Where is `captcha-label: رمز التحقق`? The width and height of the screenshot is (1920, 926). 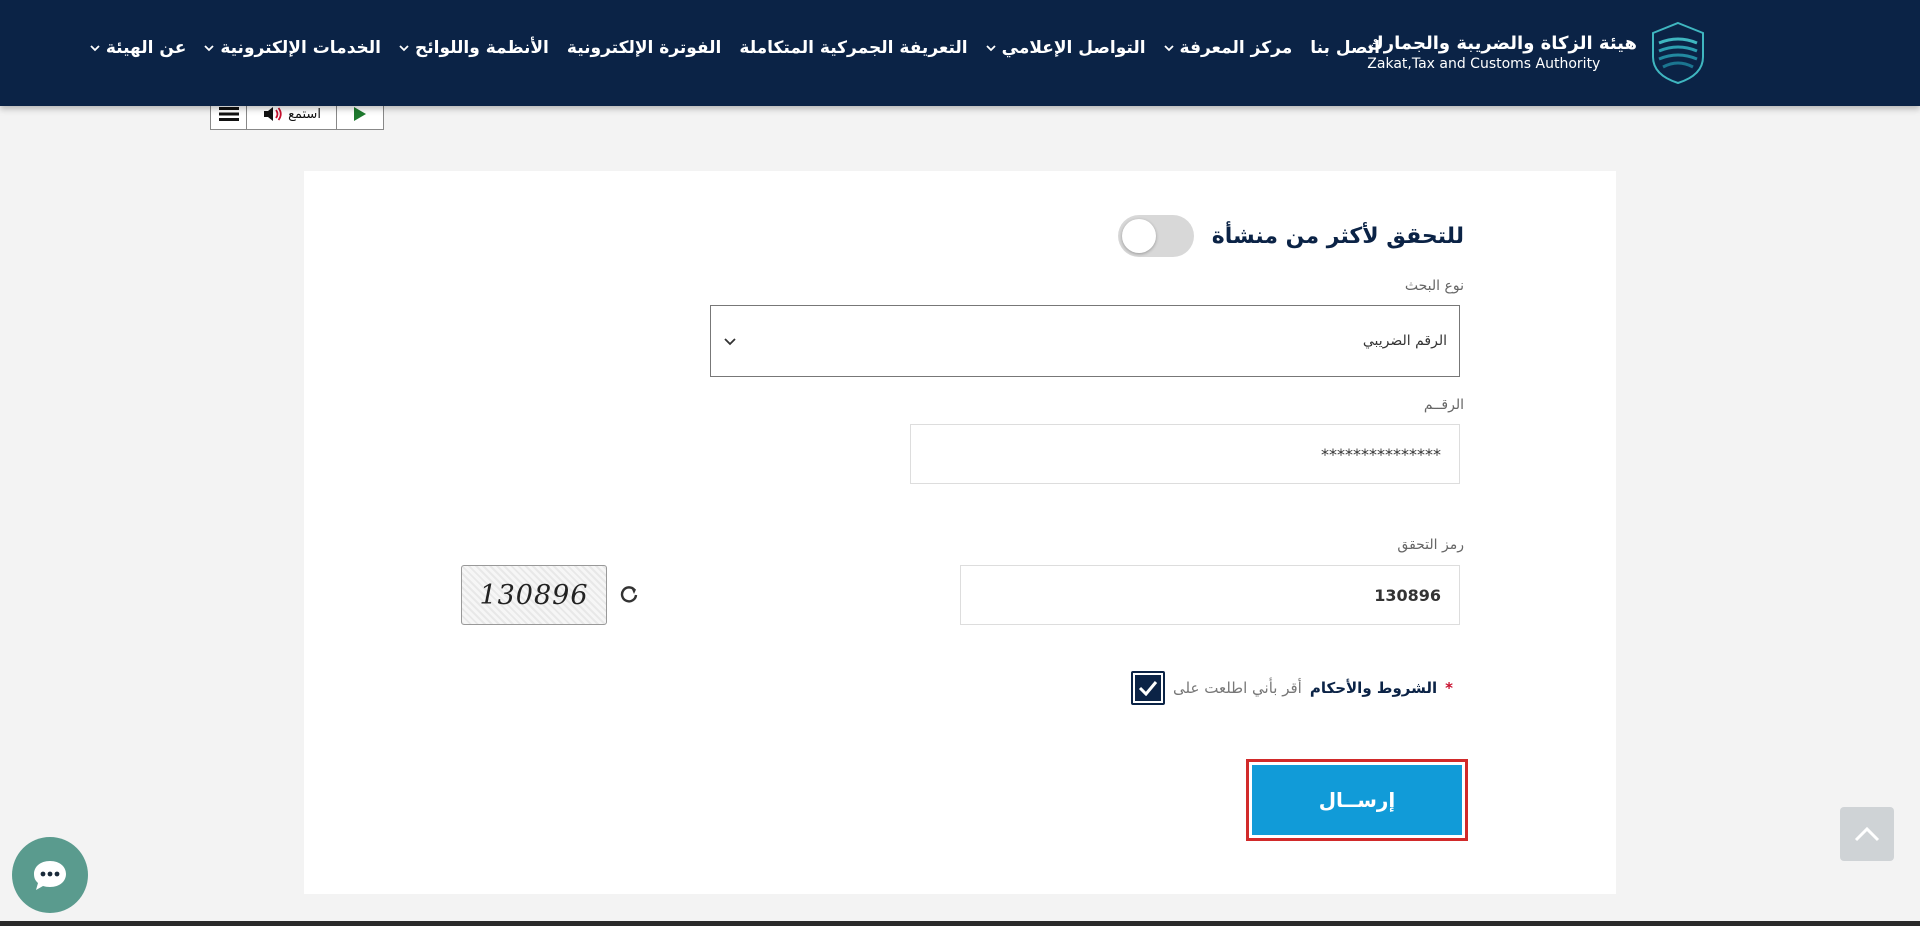
captcha-label: رمز التحقق is located at coordinates (1430, 545).